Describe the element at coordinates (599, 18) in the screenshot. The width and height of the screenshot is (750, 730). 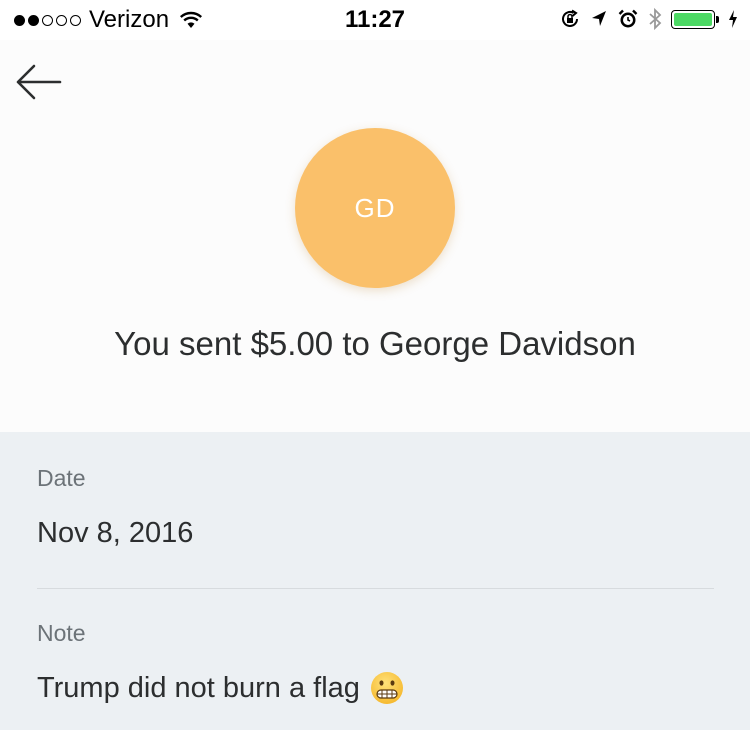
I see `location-arrow-icon` at that location.